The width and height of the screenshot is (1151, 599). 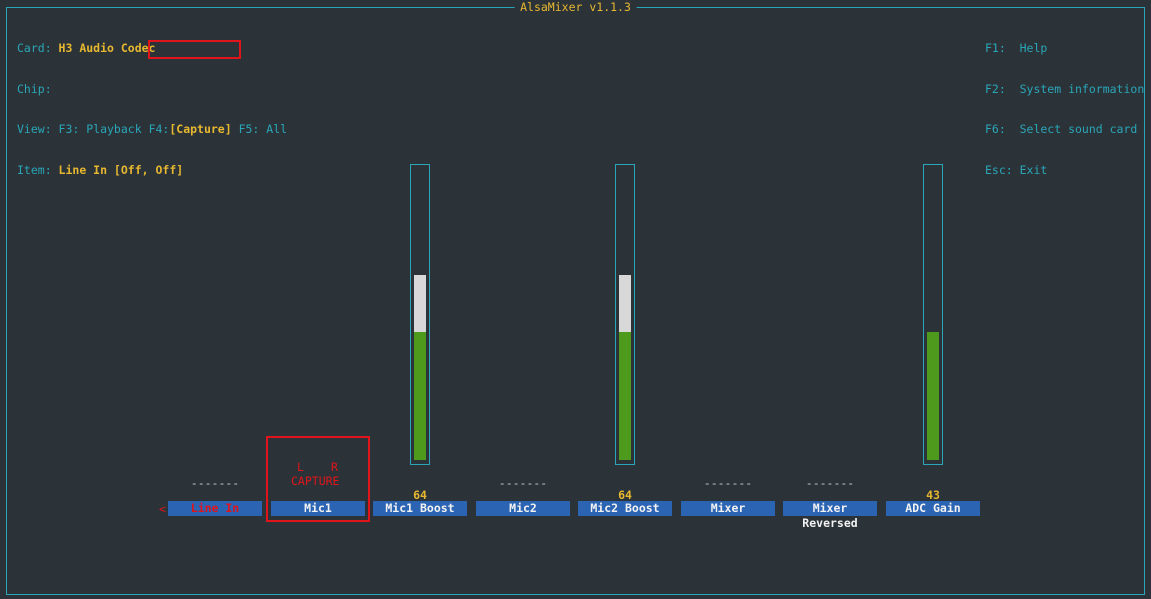 What do you see at coordinates (107, 48) in the screenshot?
I see `card-value: H3 Audio Codec` at bounding box center [107, 48].